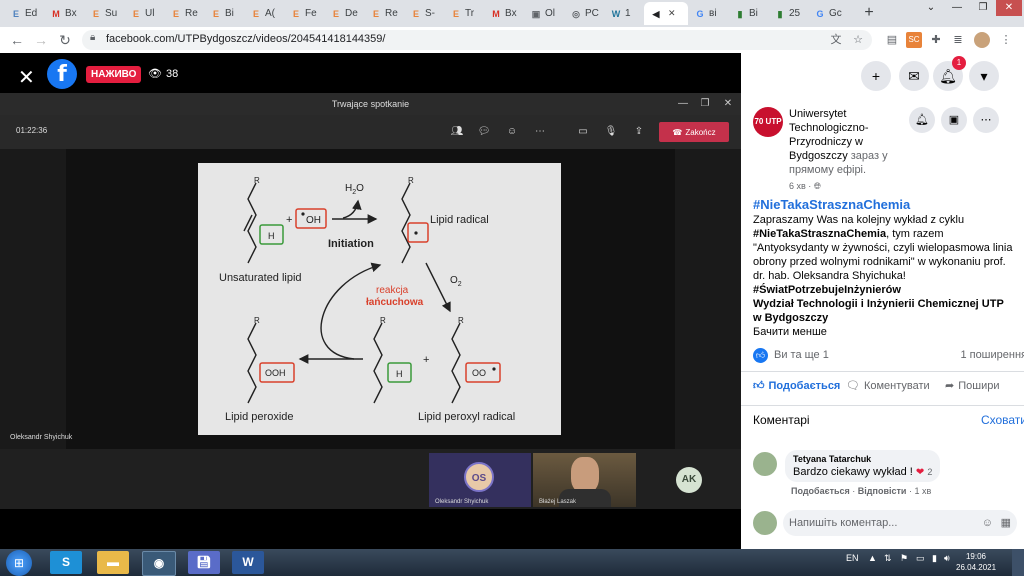 Image resolution: width=1024 pixels, height=576 pixels. What do you see at coordinates (992, 355) in the screenshot?
I see `shares-count: 1 поширення` at bounding box center [992, 355].